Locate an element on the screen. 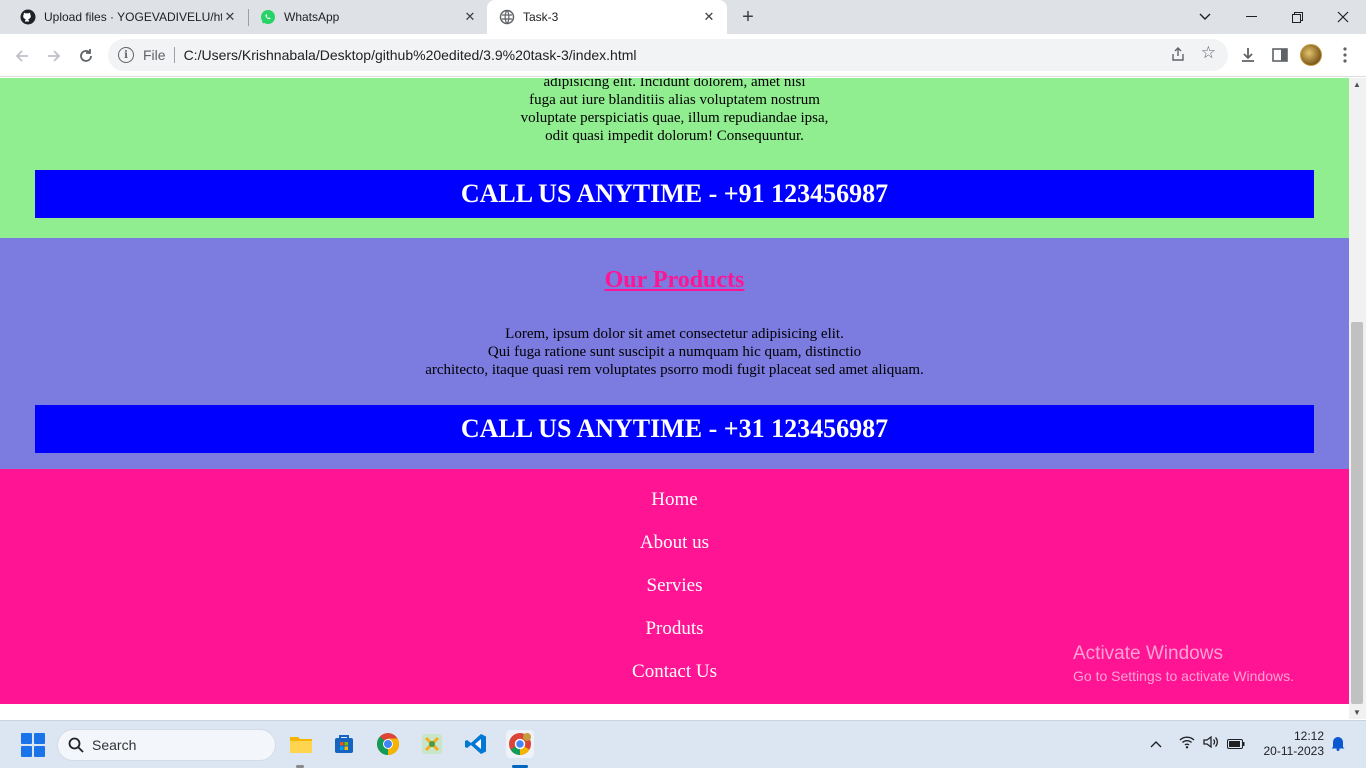 The height and width of the screenshot is (768, 1366). search-icon is located at coordinates (76, 745).